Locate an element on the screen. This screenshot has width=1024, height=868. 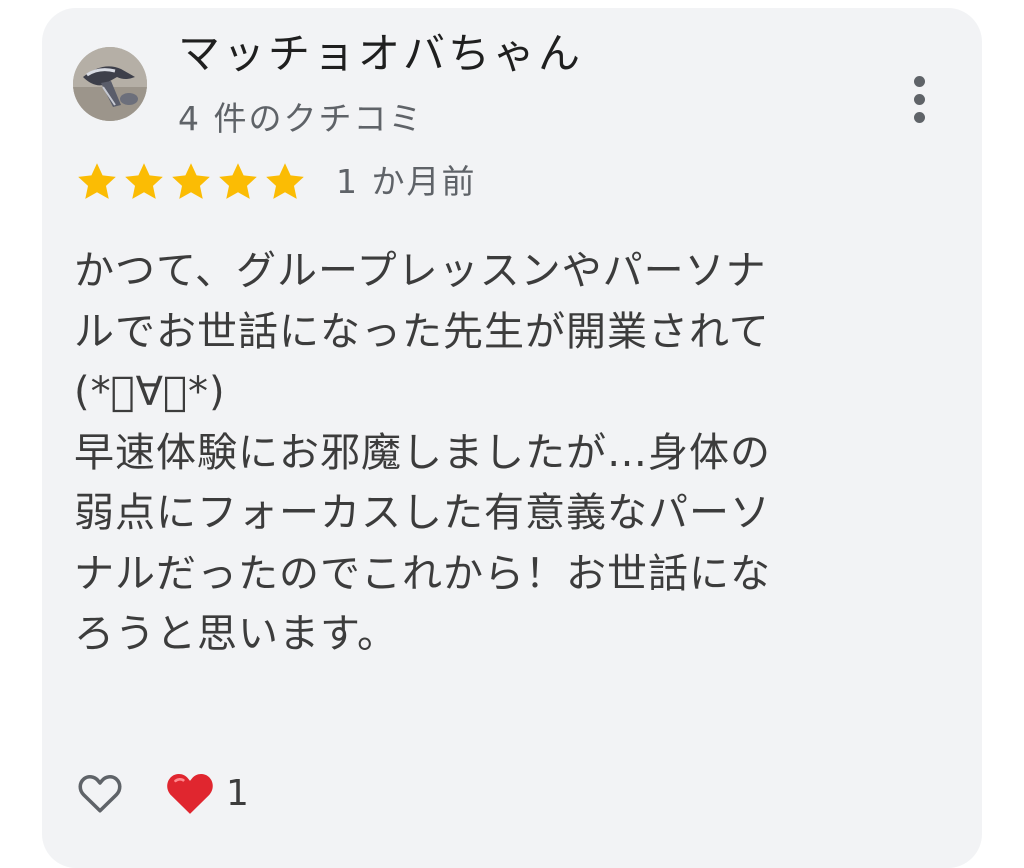
heart-outline-icon is located at coordinates (100, 794).